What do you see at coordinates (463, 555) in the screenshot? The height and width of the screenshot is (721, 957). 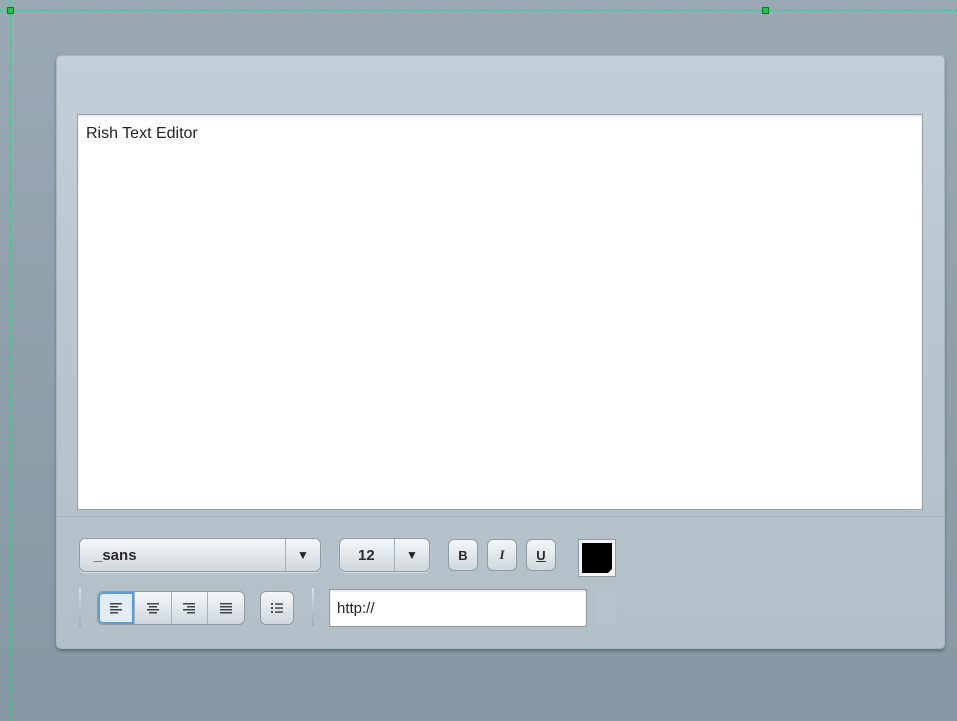 I see `bold-button: B` at bounding box center [463, 555].